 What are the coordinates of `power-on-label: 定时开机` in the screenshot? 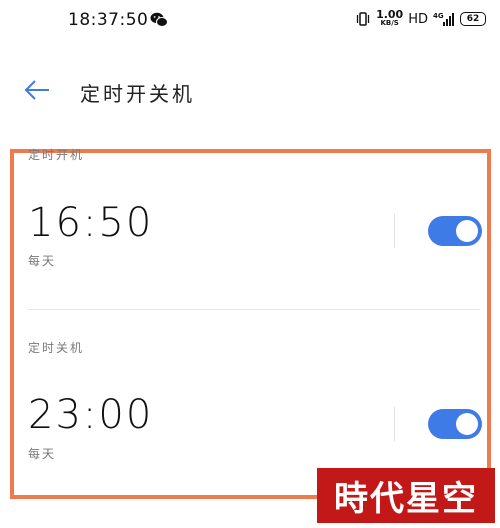 It's located at (56, 155).